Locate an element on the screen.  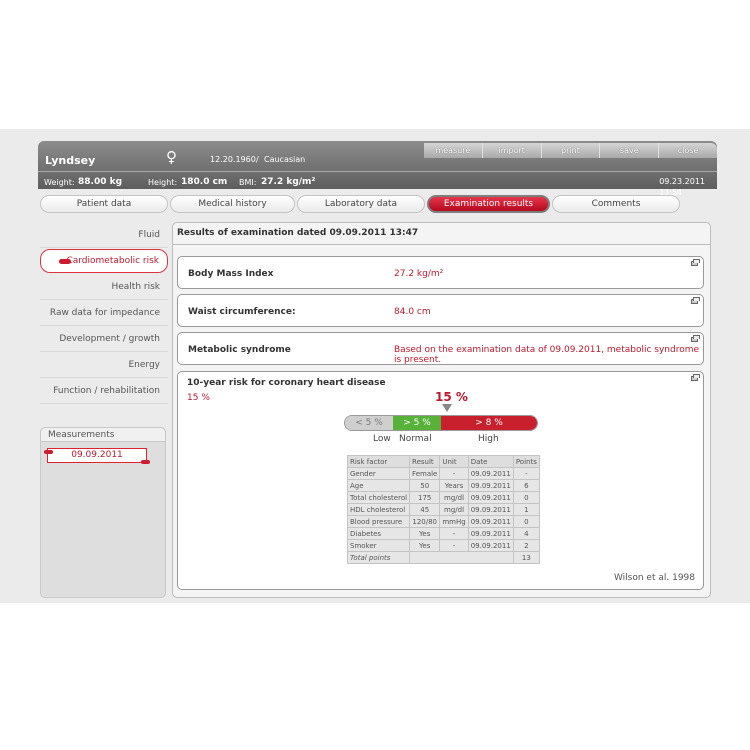
table-cell: Age is located at coordinates (378, 485).